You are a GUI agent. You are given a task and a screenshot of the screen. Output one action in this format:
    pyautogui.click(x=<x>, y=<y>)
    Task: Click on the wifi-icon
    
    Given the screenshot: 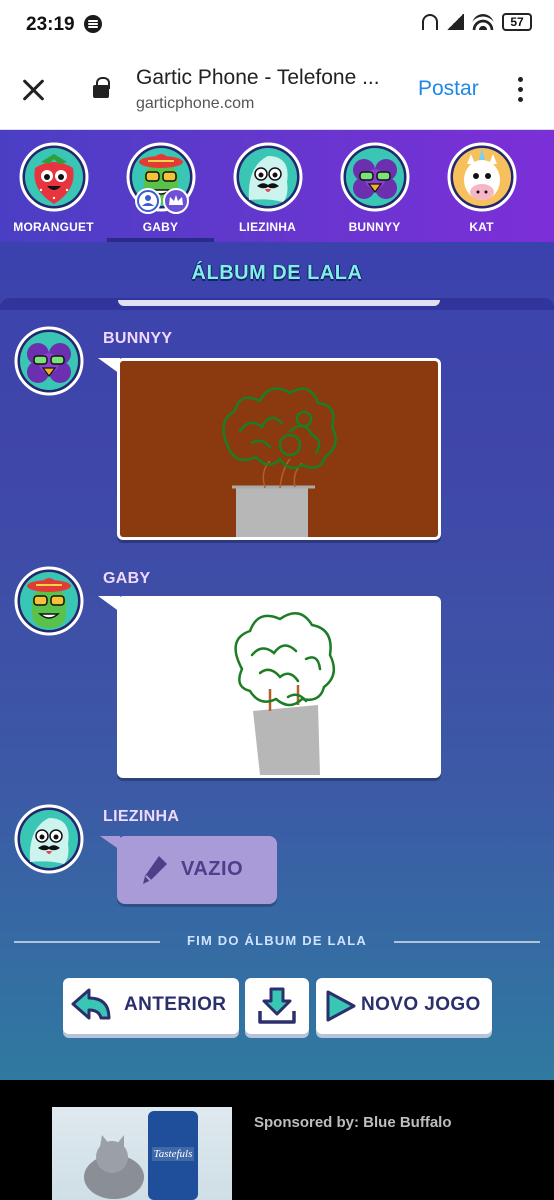 What is the action you would take?
    pyautogui.click(x=483, y=22)
    